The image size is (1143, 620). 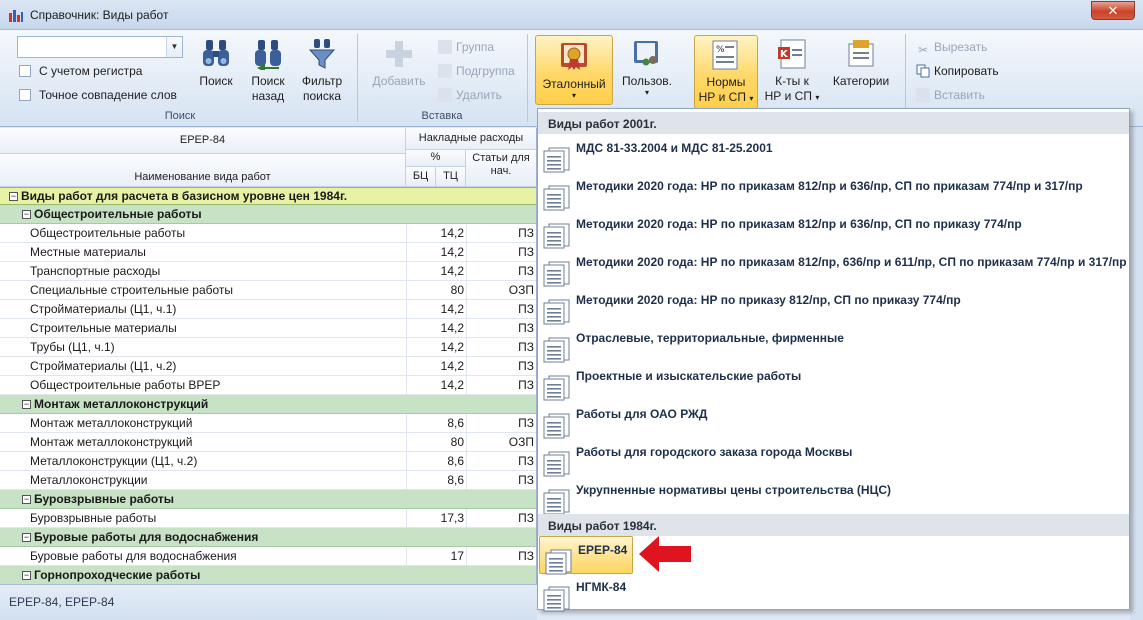 I want to click on table-row: Специальные строительные работы 80 ОЗП, so click(x=268, y=290).